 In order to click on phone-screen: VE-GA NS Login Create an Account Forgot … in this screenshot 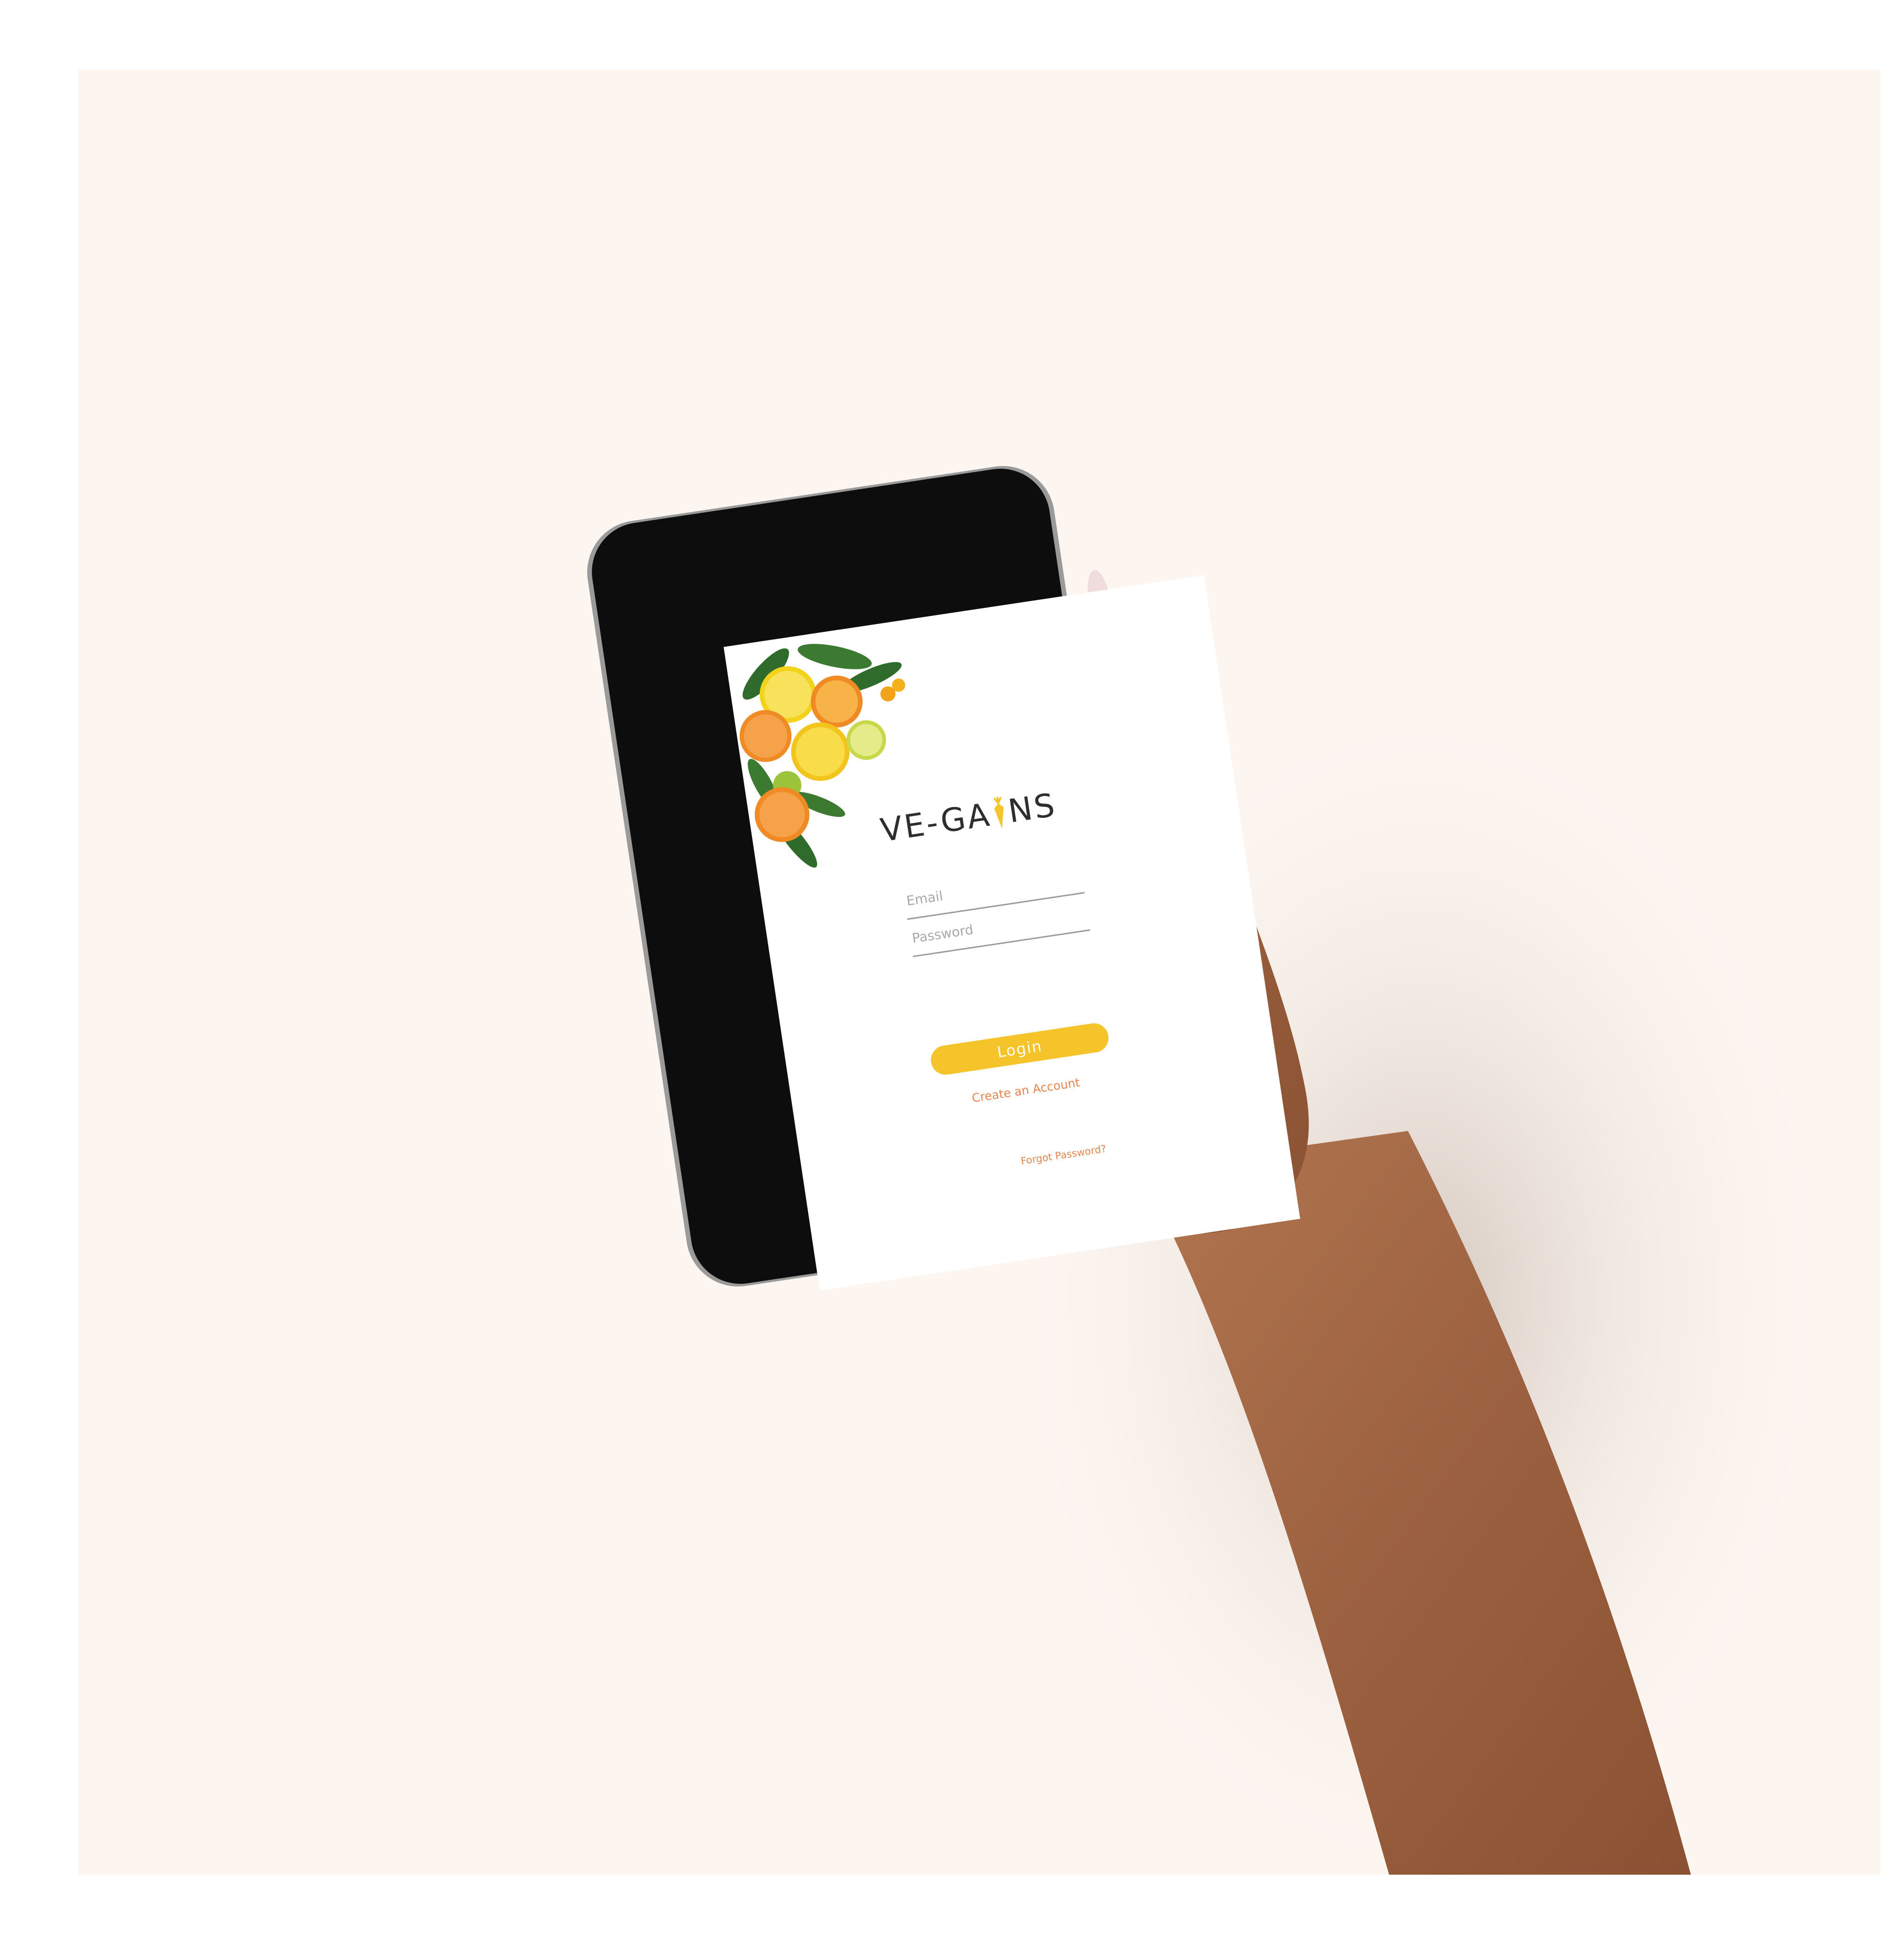, I will do `click(1011, 933)`.